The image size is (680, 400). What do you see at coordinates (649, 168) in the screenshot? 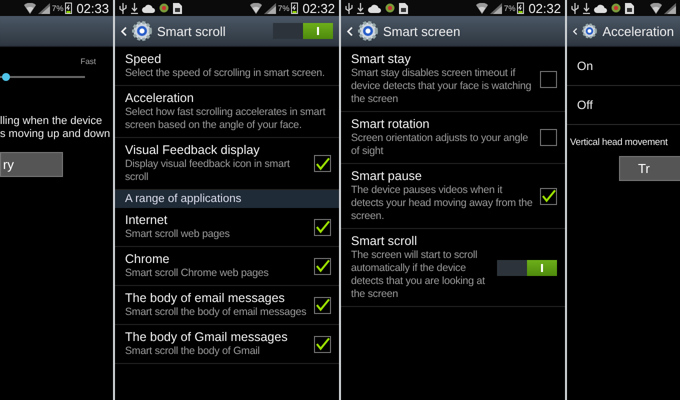
I see `try-button: Tr` at bounding box center [649, 168].